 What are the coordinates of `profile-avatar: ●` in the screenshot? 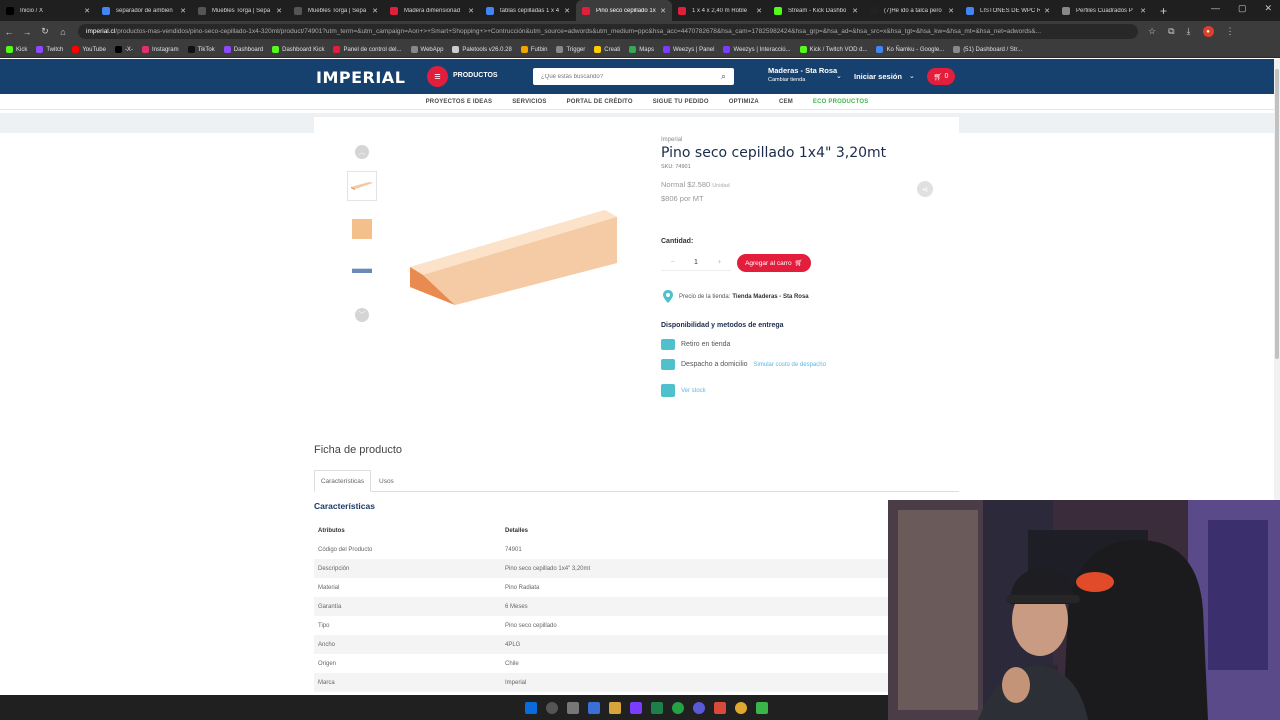 It's located at (1208, 31).